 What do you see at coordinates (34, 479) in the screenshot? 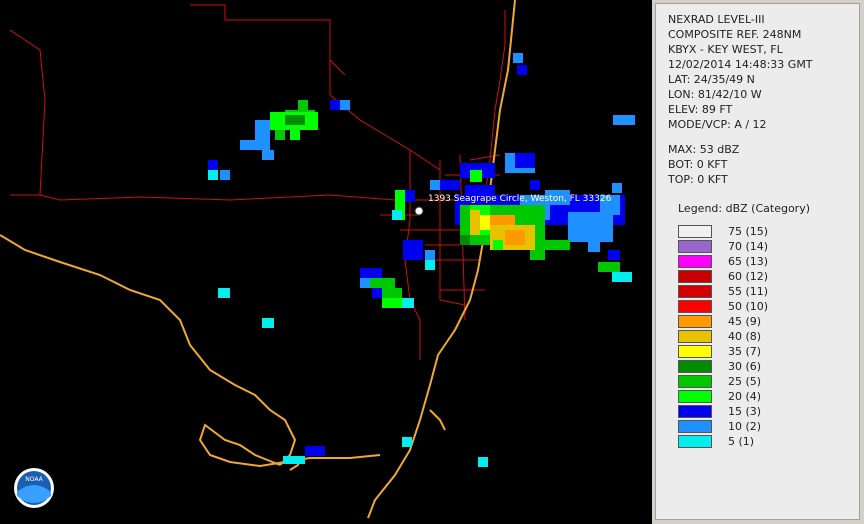
I see `svg-text: NOAA` at bounding box center [34, 479].